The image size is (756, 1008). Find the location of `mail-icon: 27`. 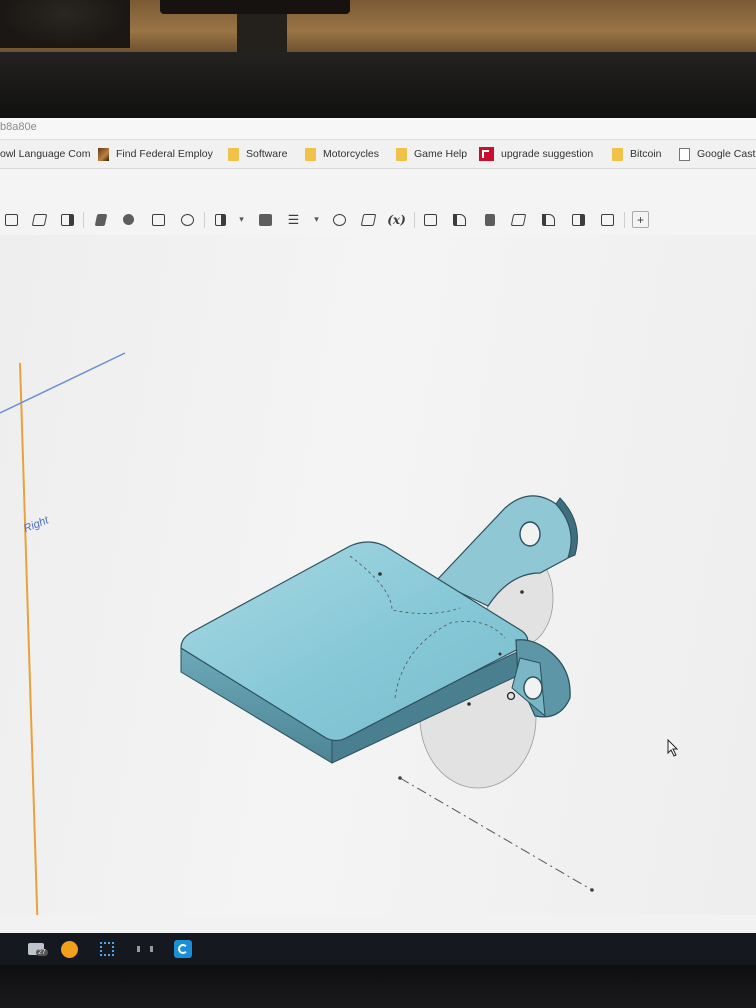

mail-icon: 27 is located at coordinates (37, 949).